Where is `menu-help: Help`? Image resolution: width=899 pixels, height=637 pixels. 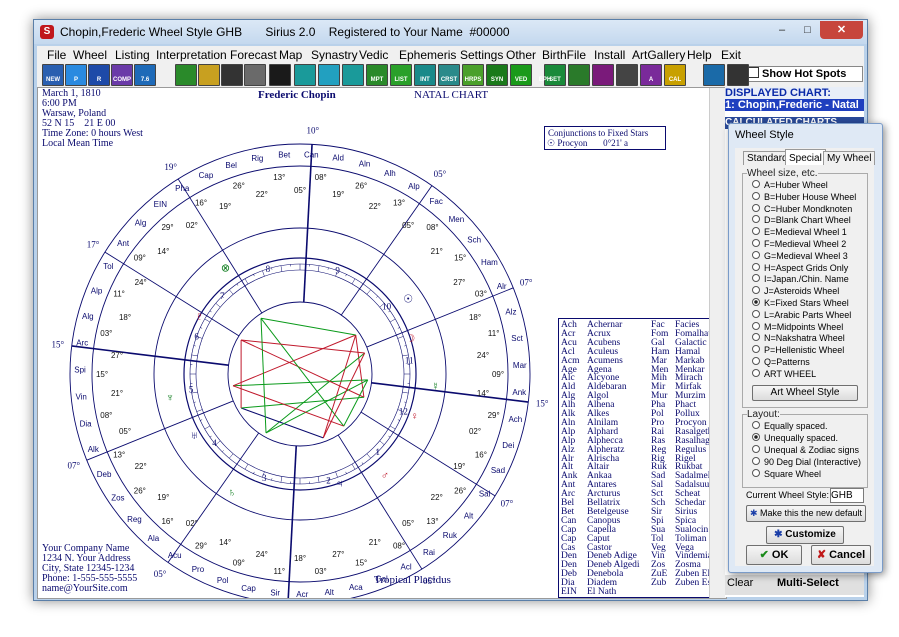 menu-help: Help is located at coordinates (699, 55).